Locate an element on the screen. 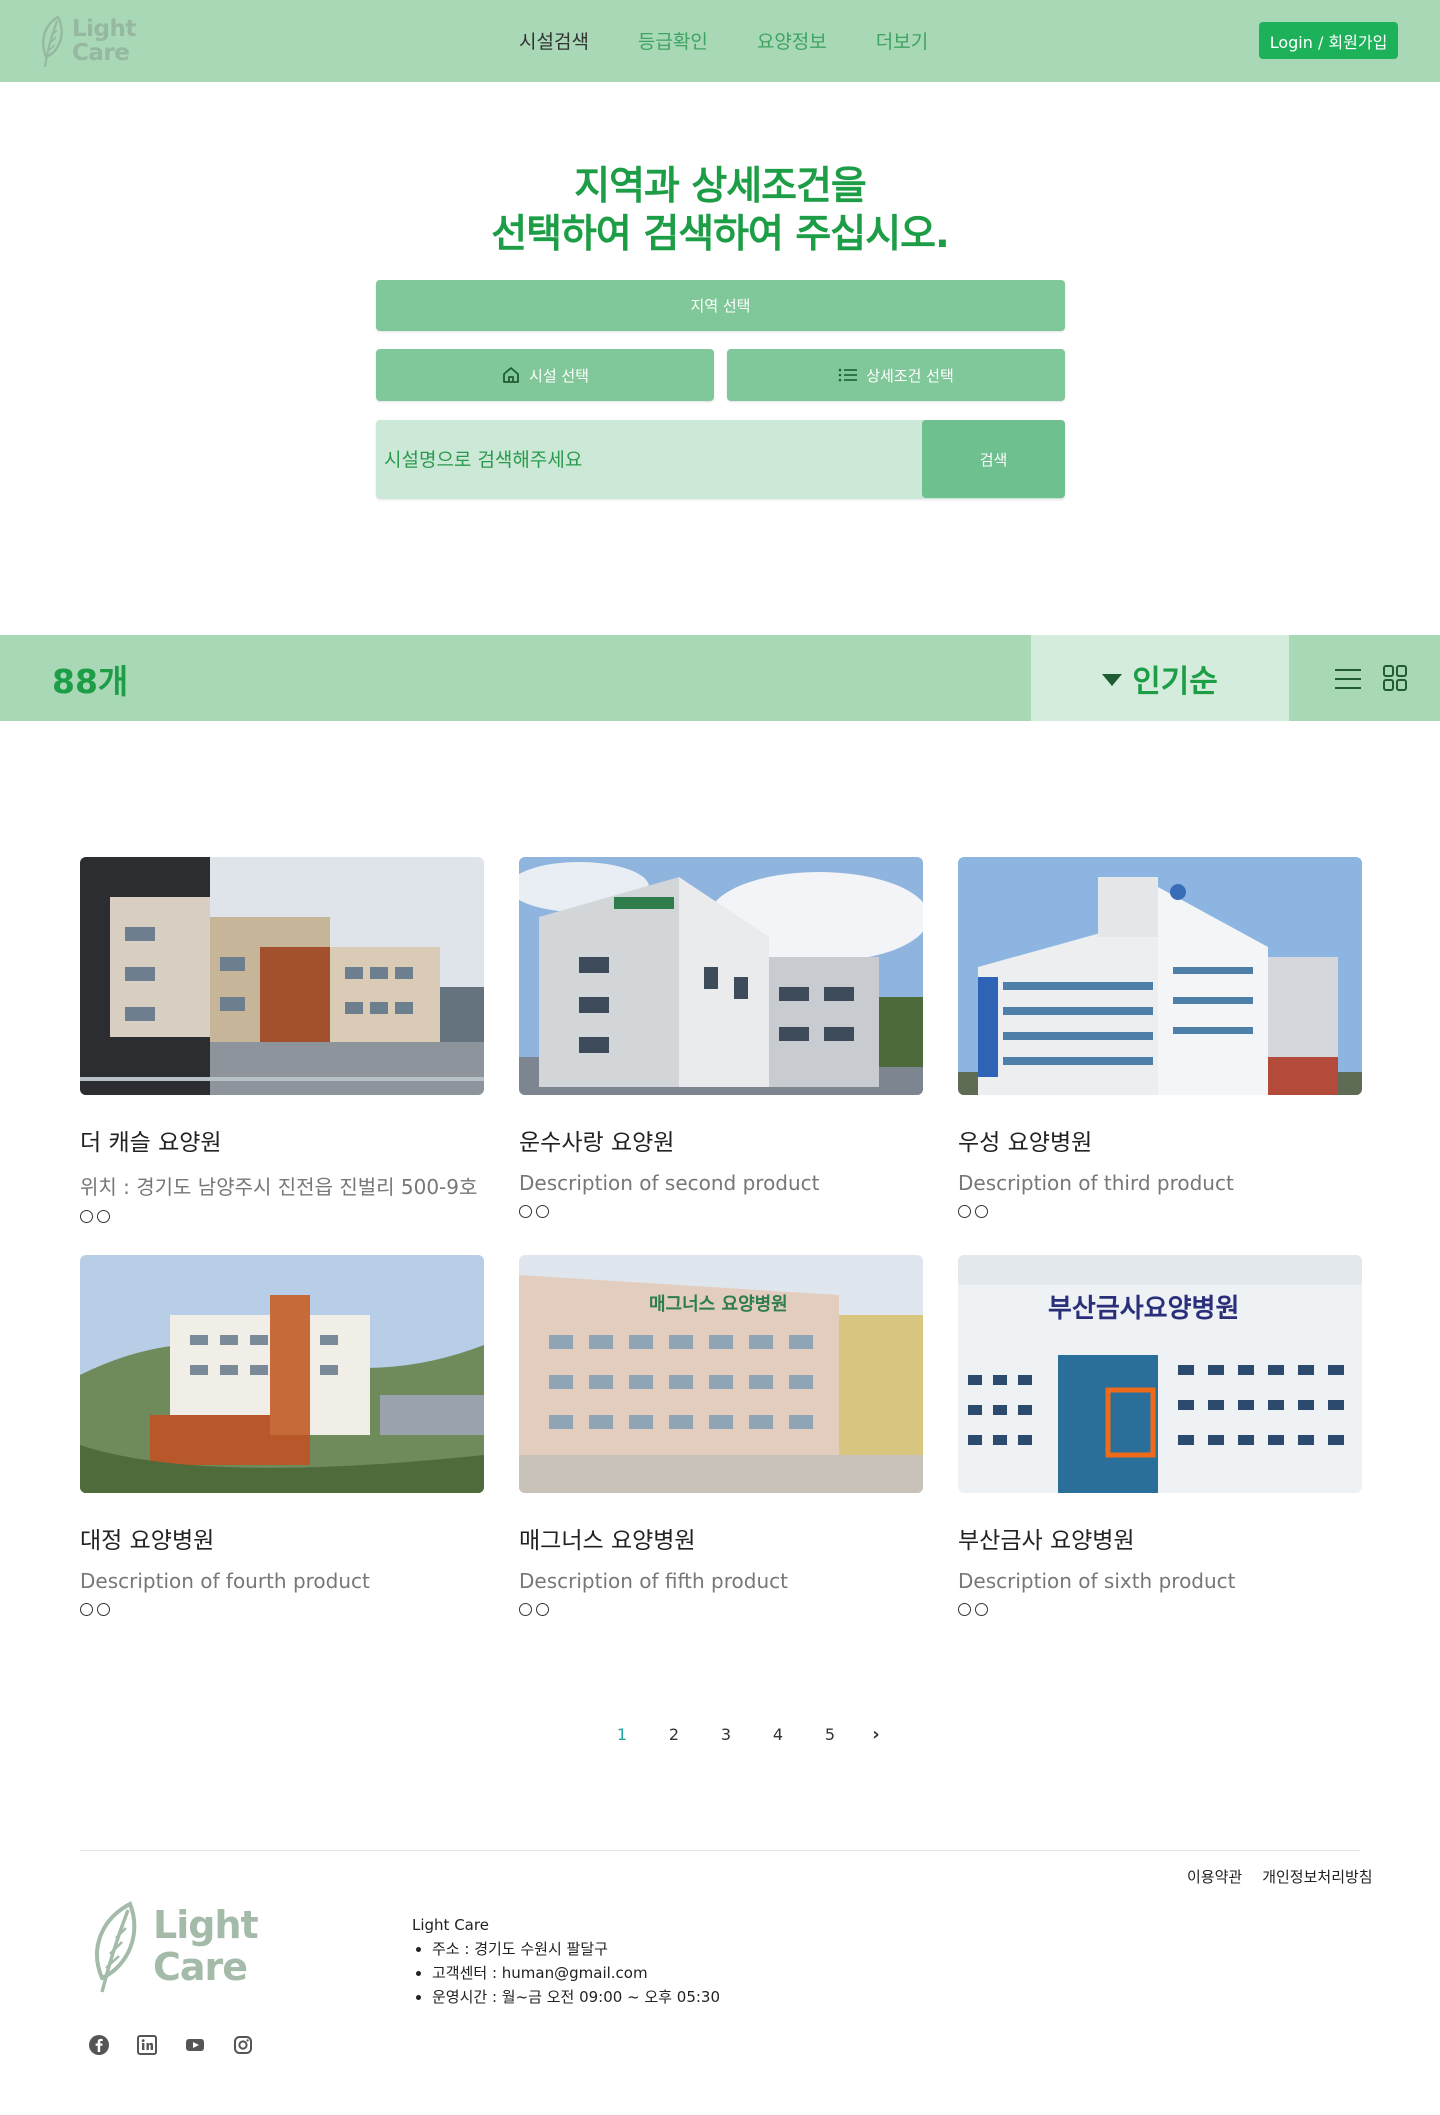 The width and height of the screenshot is (1440, 2115). product-description: Description of fifth product is located at coordinates (653, 1581).